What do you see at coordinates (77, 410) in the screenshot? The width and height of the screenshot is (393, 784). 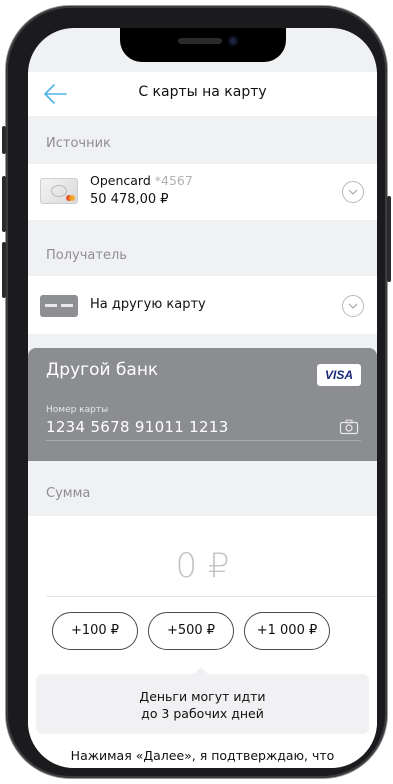 I see `card-number-label: Номер карты` at bounding box center [77, 410].